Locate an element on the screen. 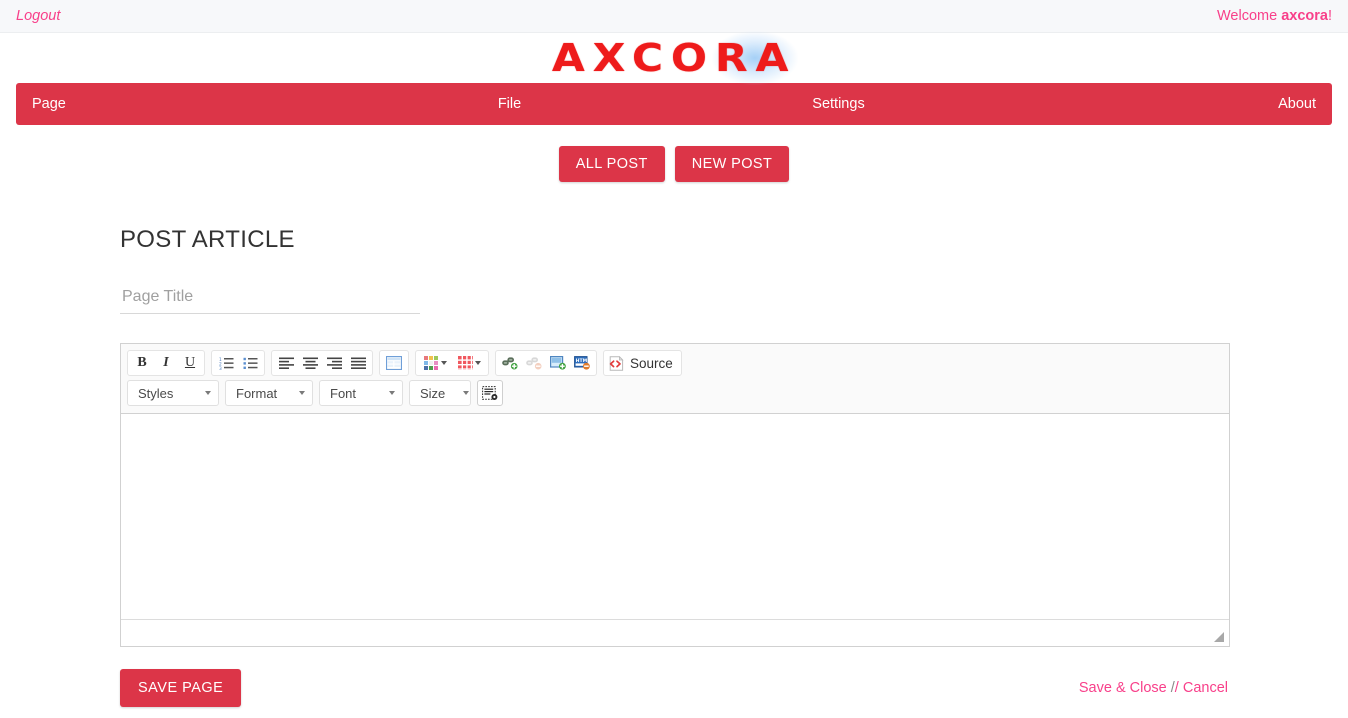  image-icon is located at coordinates (558, 363).